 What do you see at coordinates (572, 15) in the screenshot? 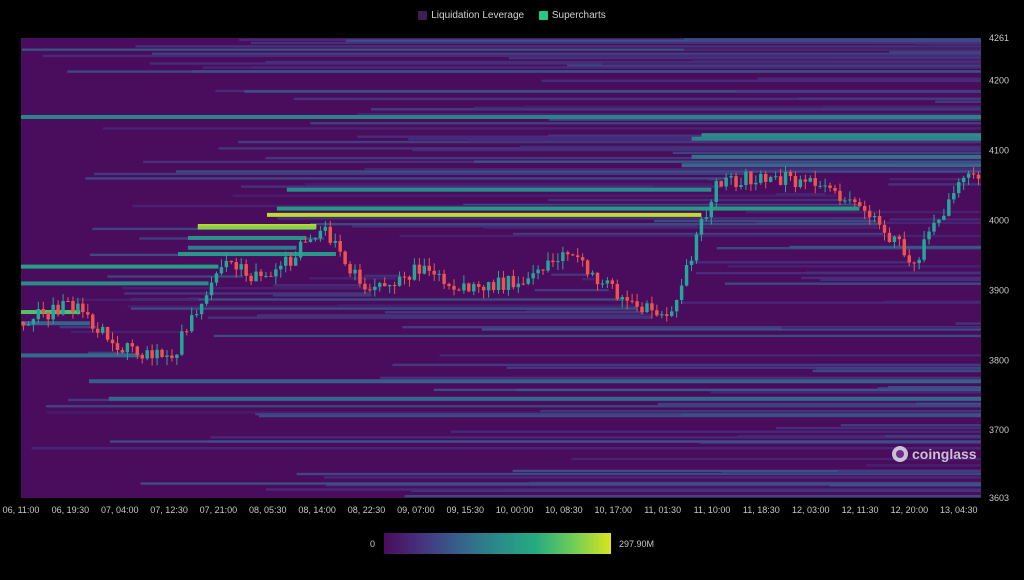
I see `legend-item-supercharts: Supercharts` at bounding box center [572, 15].